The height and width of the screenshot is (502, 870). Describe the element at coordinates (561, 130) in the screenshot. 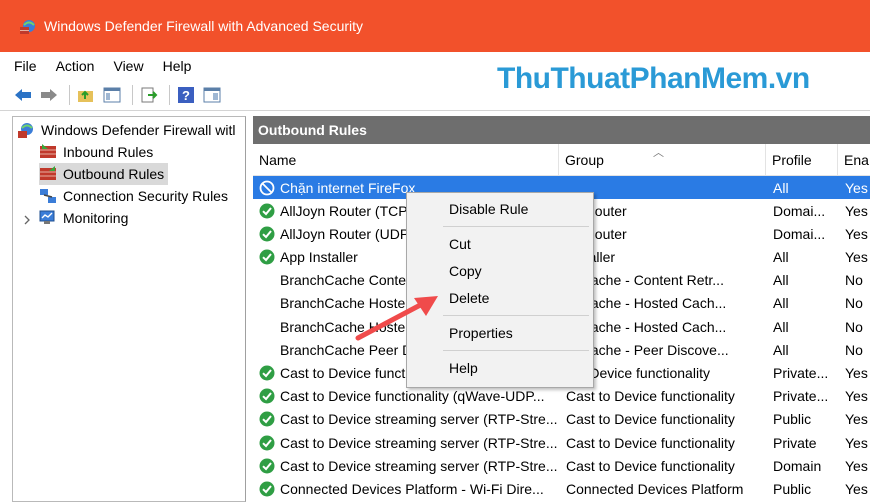

I see `pane-title: Outbound Rules` at that location.